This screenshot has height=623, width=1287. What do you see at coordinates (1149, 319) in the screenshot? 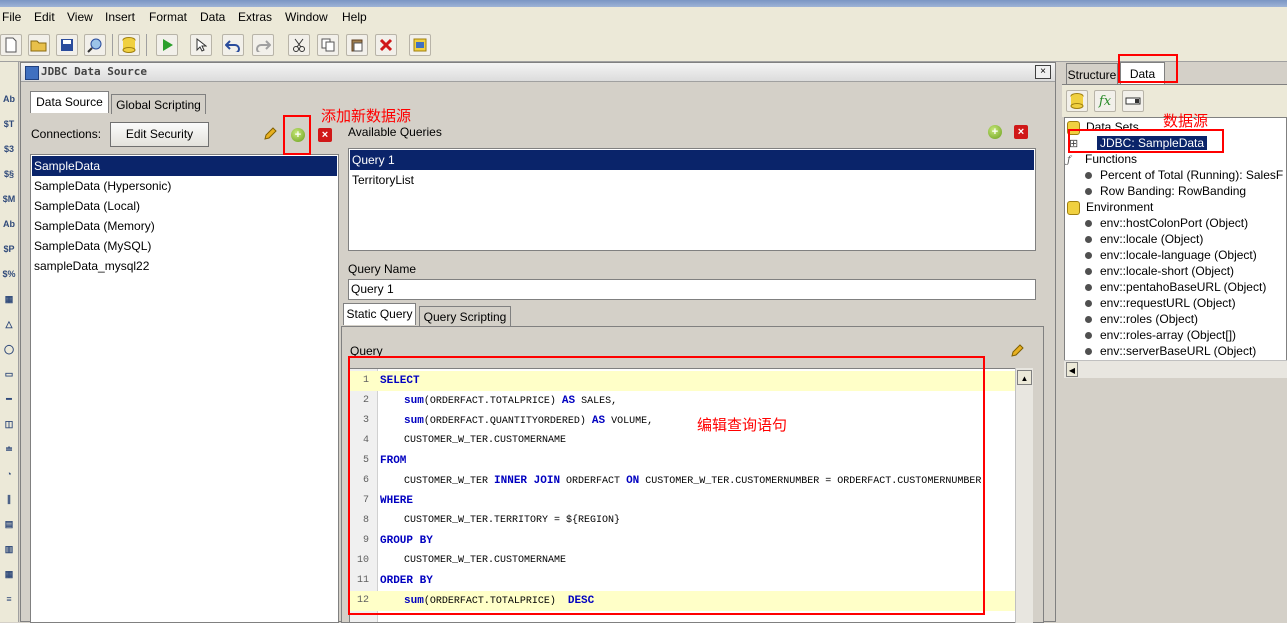
I see `tree-item-label: env::roles (Object)` at bounding box center [1149, 319].